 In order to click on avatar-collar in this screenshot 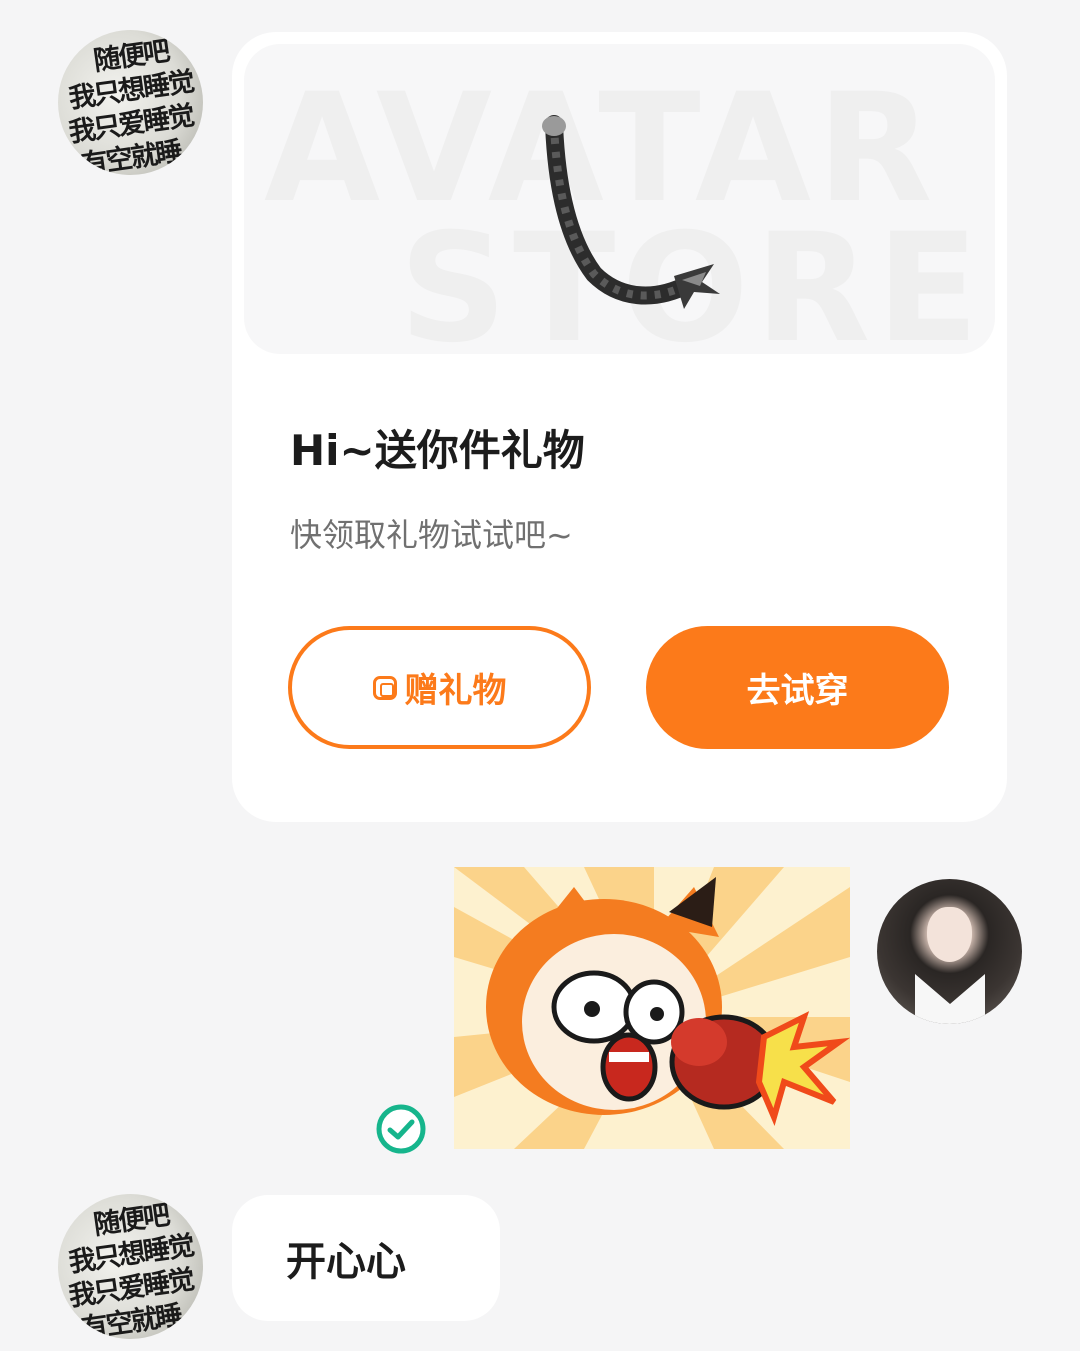, I will do `click(950, 999)`.